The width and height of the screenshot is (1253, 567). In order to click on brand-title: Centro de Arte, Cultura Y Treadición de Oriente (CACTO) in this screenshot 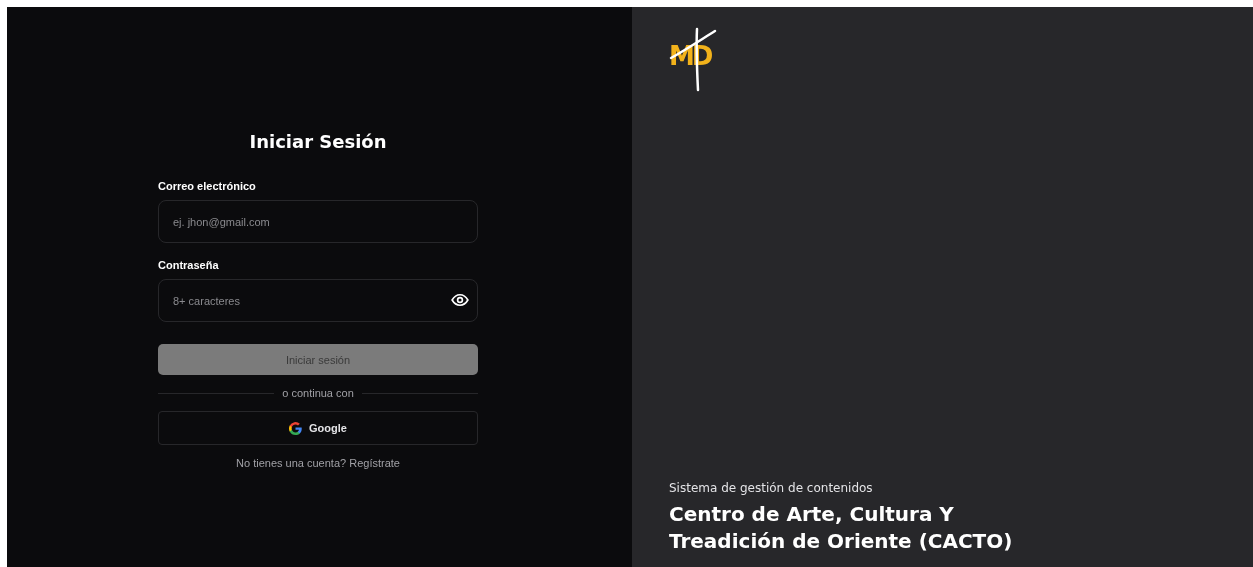, I will do `click(841, 528)`.